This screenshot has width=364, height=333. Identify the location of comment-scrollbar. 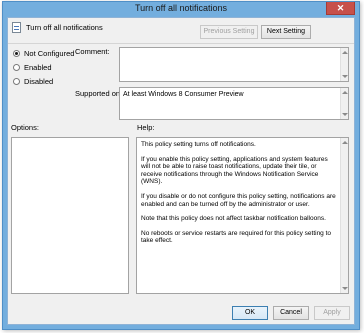
(344, 64).